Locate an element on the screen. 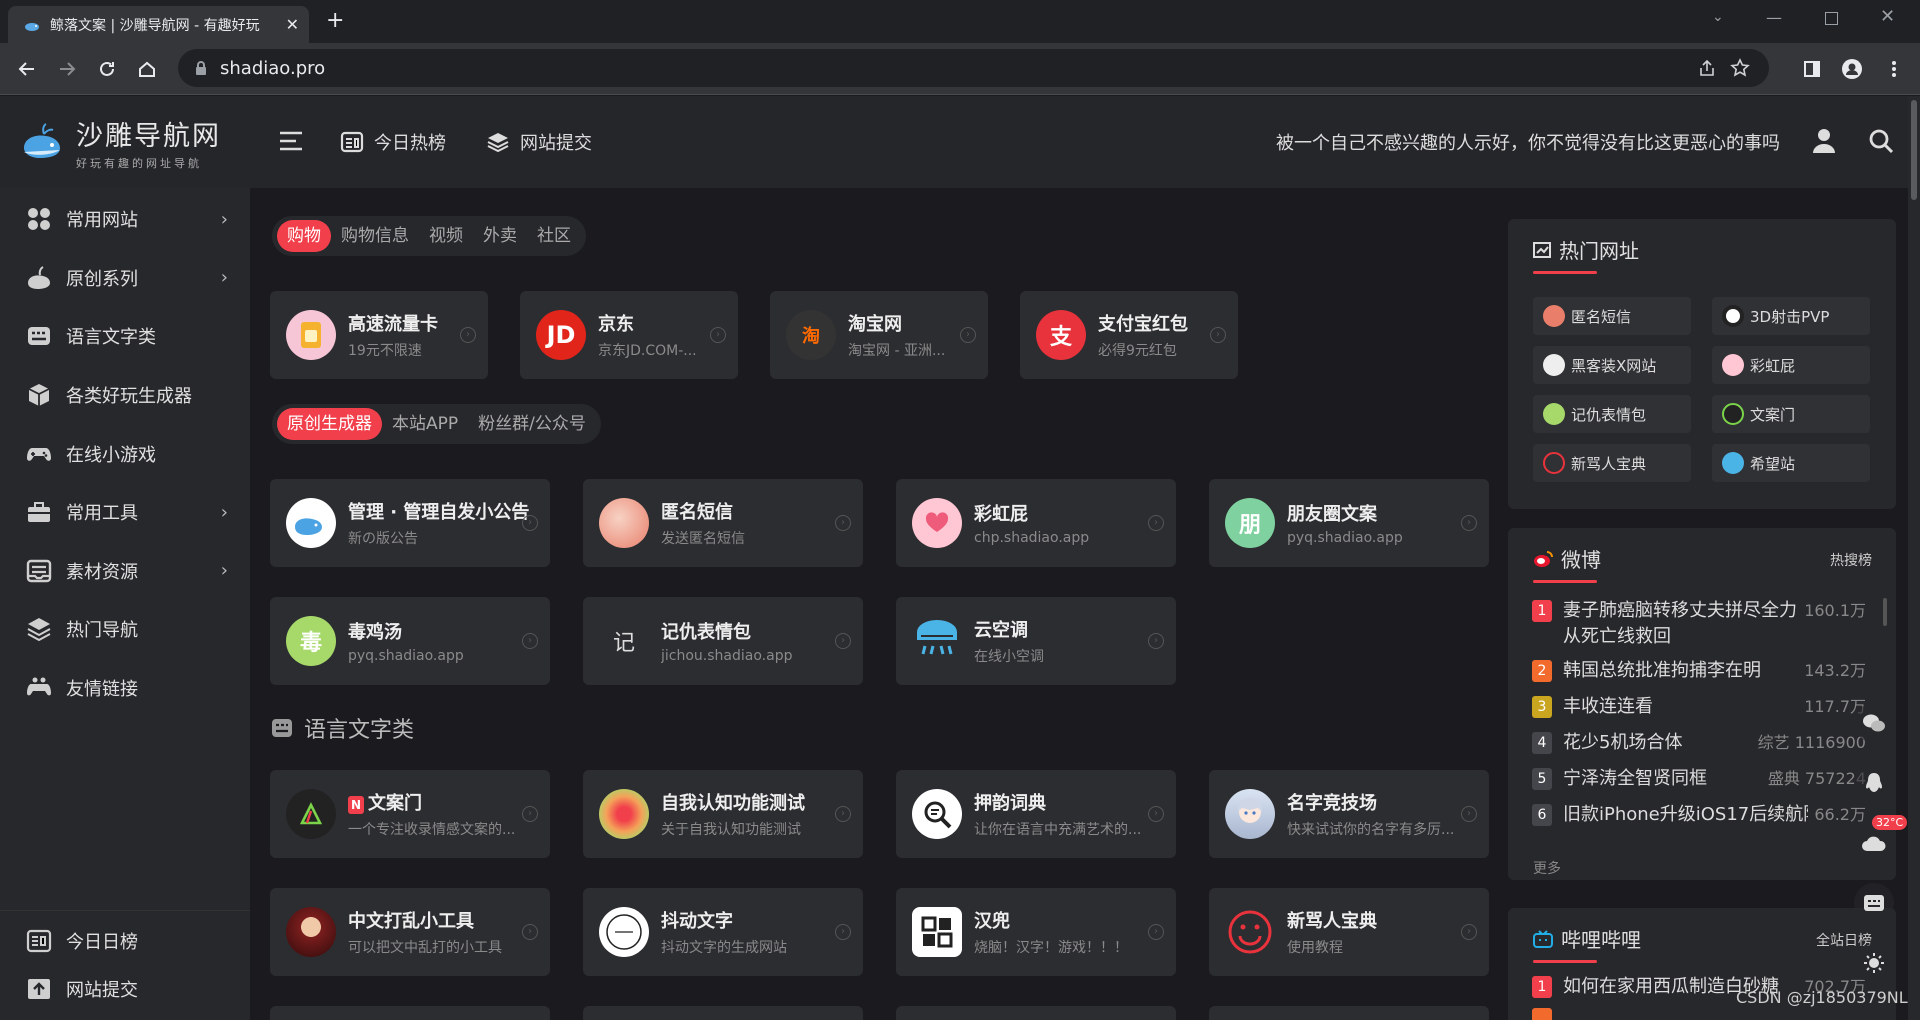 The width and height of the screenshot is (1920, 1020). profile-button is located at coordinates (1852, 69).